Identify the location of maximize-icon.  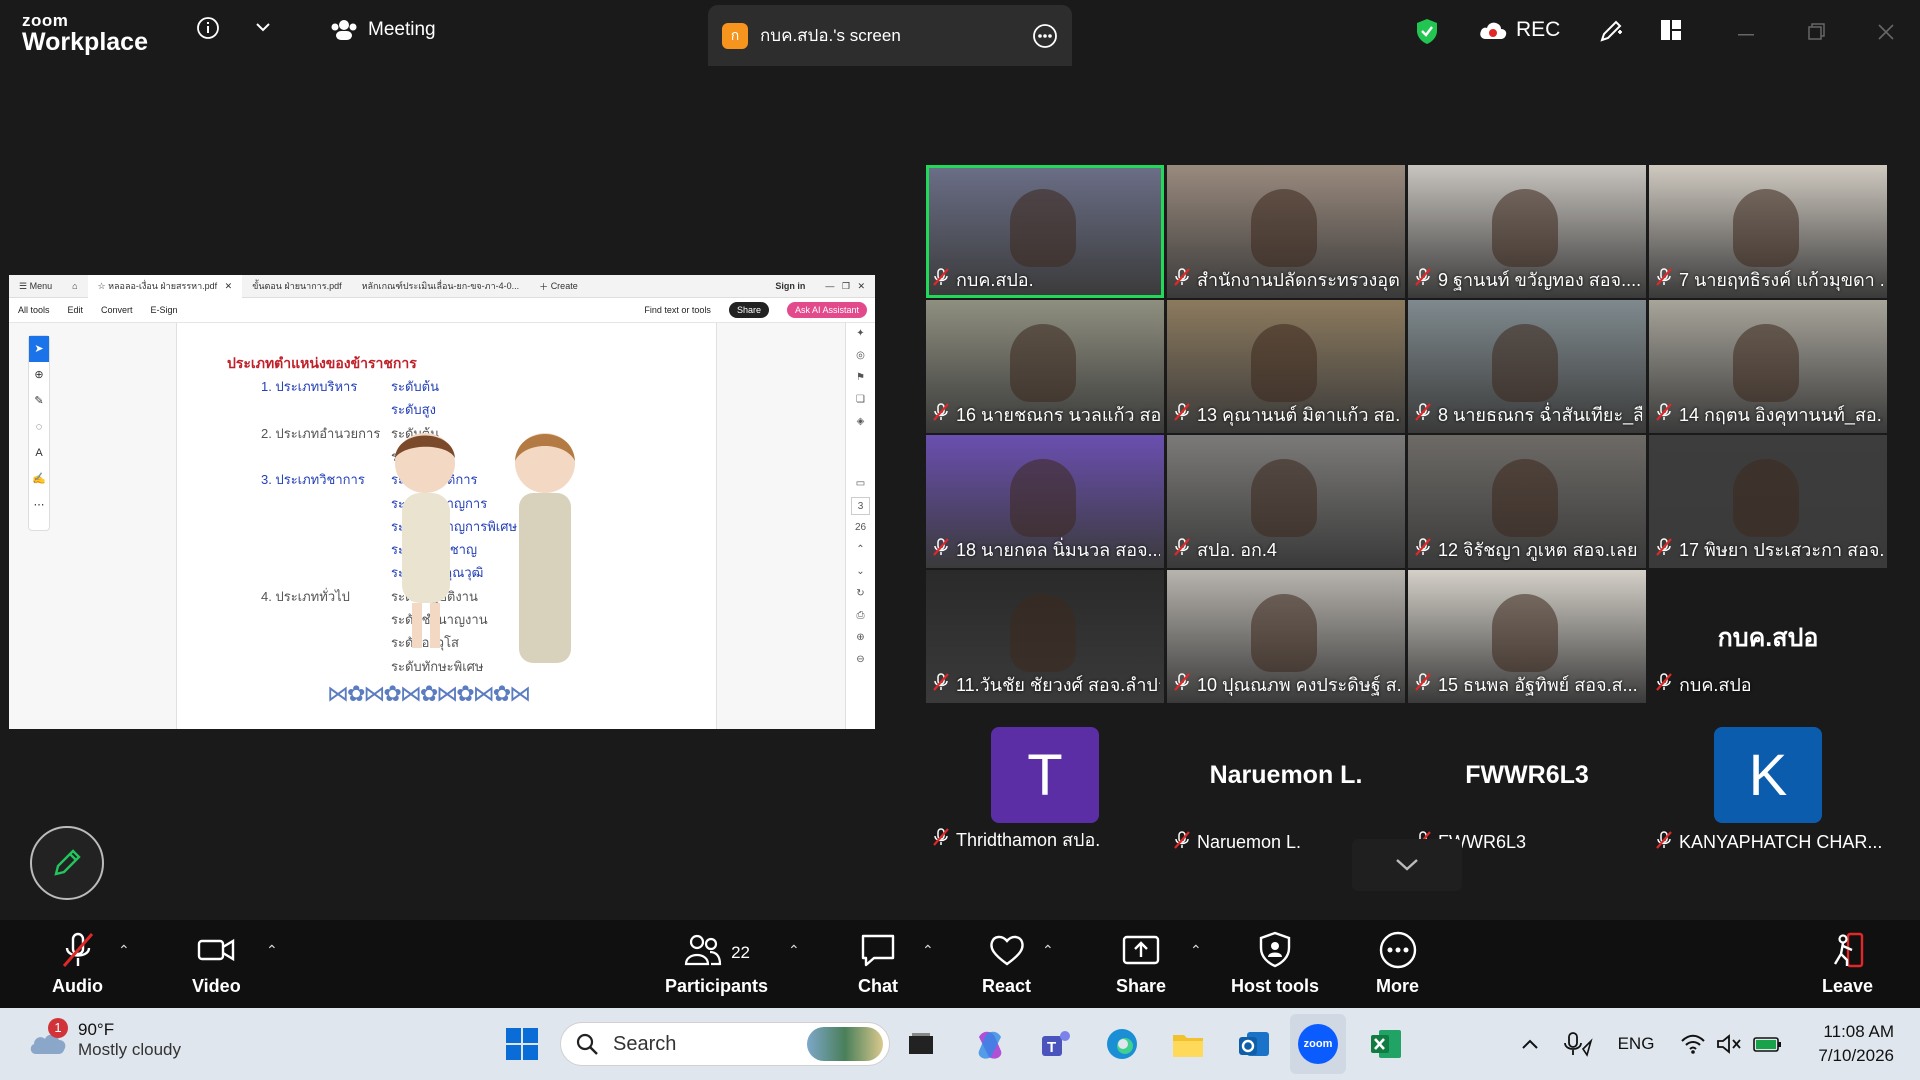
(1816, 32).